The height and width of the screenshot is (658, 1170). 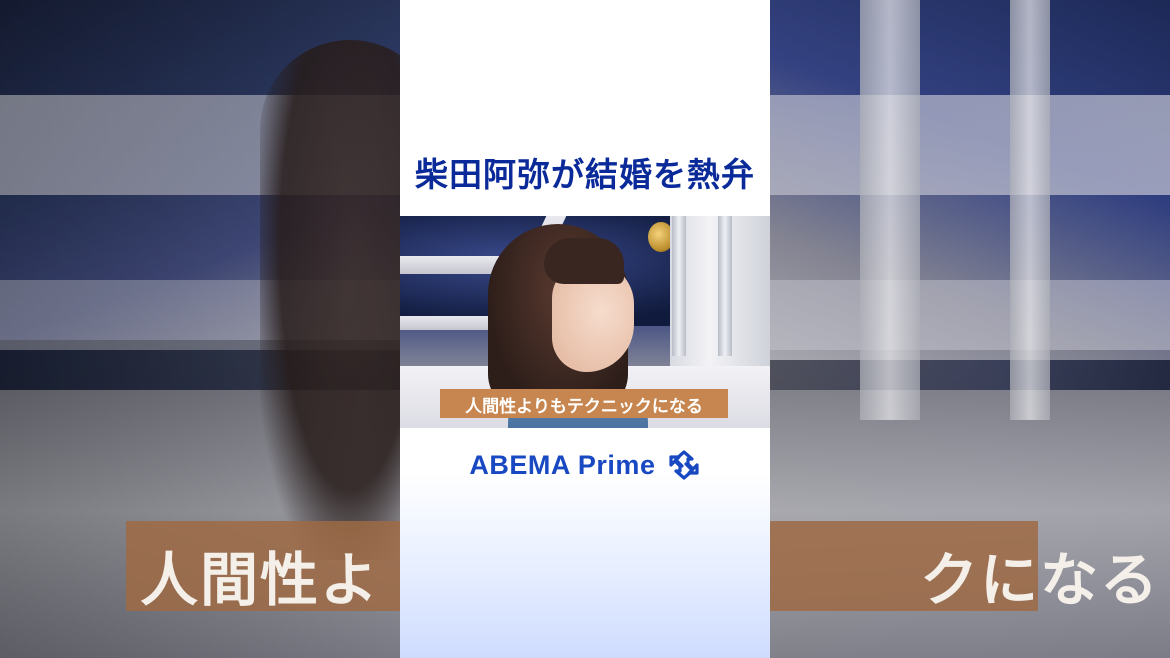 I want to click on background-caption-left: 人間性よ, so click(x=260, y=580).